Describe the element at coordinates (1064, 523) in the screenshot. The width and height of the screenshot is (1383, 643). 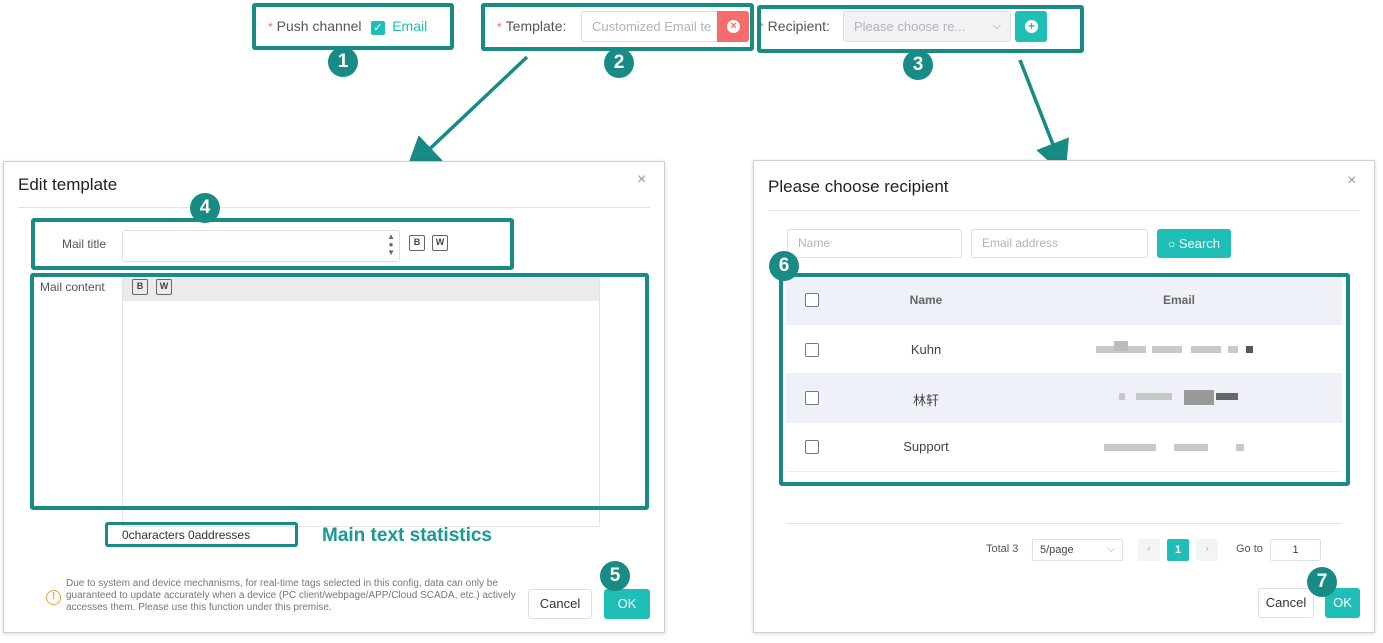
I see `pagination-divider` at that location.